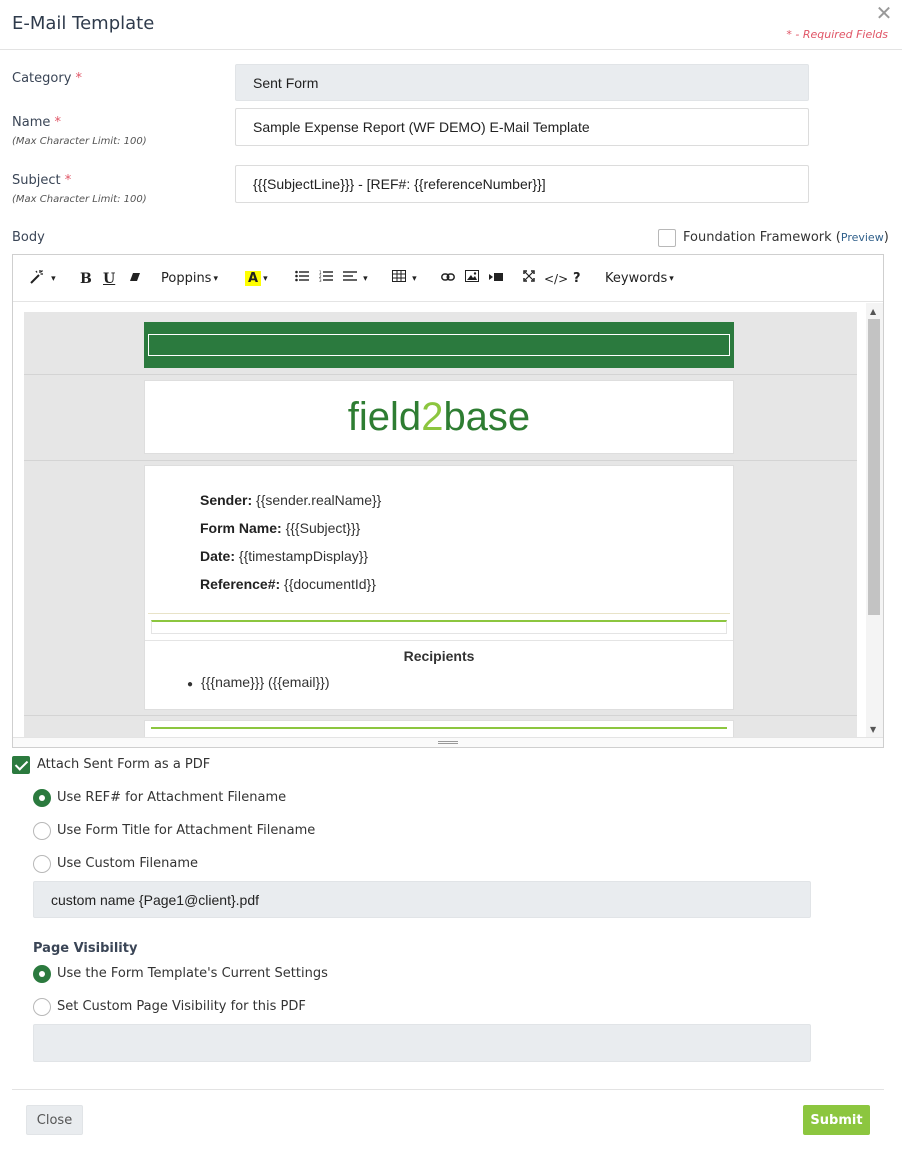 The image size is (902, 1165). Describe the element at coordinates (439, 627) in the screenshot. I see `divider-row` at that location.